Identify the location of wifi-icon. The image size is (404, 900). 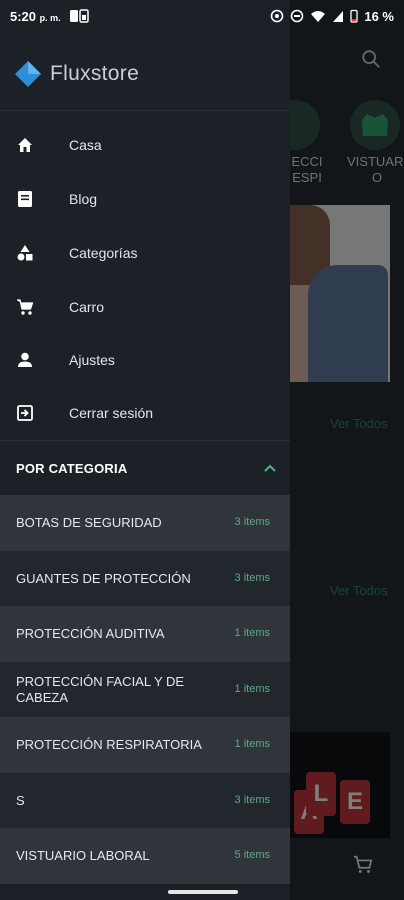
(318, 16).